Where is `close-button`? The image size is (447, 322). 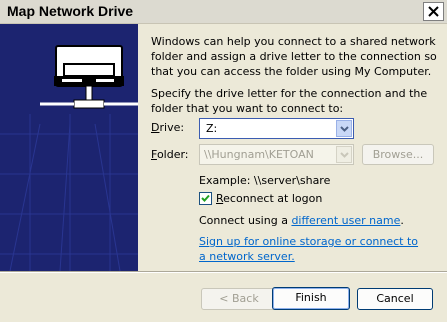
close-button is located at coordinates (433, 11).